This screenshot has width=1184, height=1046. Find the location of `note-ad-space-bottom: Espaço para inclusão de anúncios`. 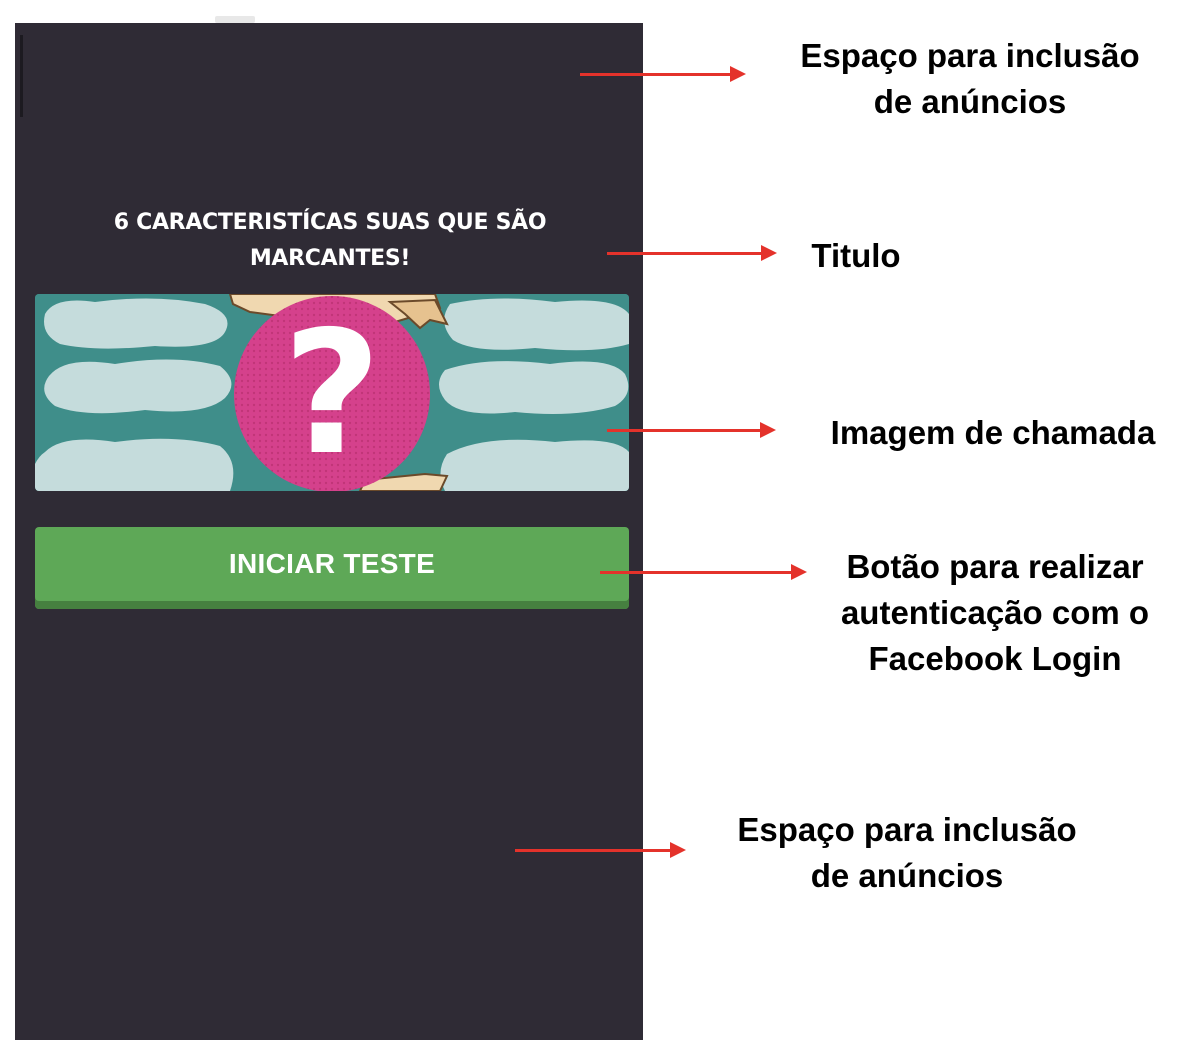

note-ad-space-bottom: Espaço para inclusão de anúncios is located at coordinates (907, 853).